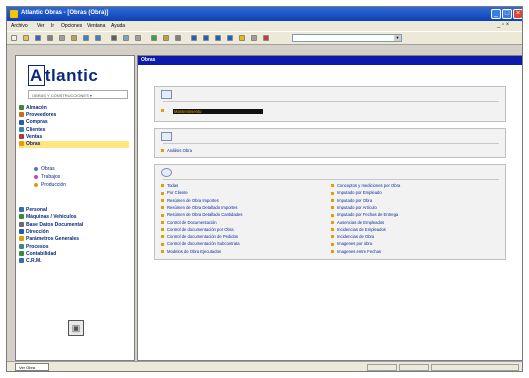 The image size is (529, 378). I want to click on mantenimiento-field: Mantenimiento, so click(218, 111).